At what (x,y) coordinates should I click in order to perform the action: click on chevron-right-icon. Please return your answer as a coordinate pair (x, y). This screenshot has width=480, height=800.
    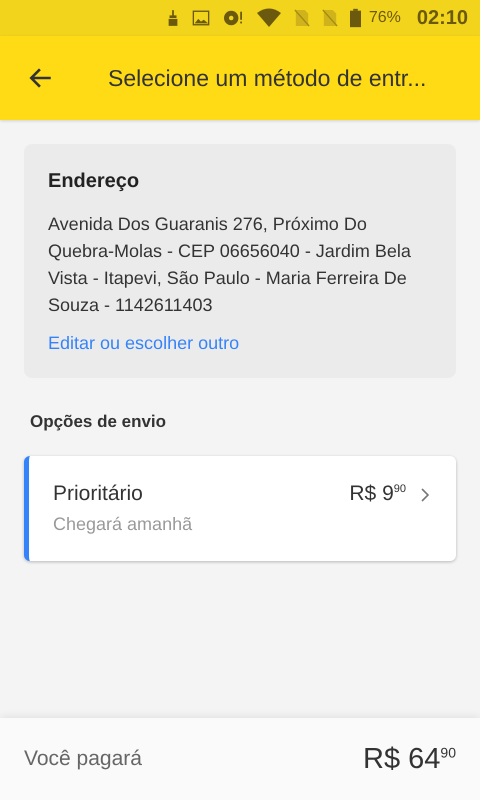
    Looking at the image, I should click on (425, 495).